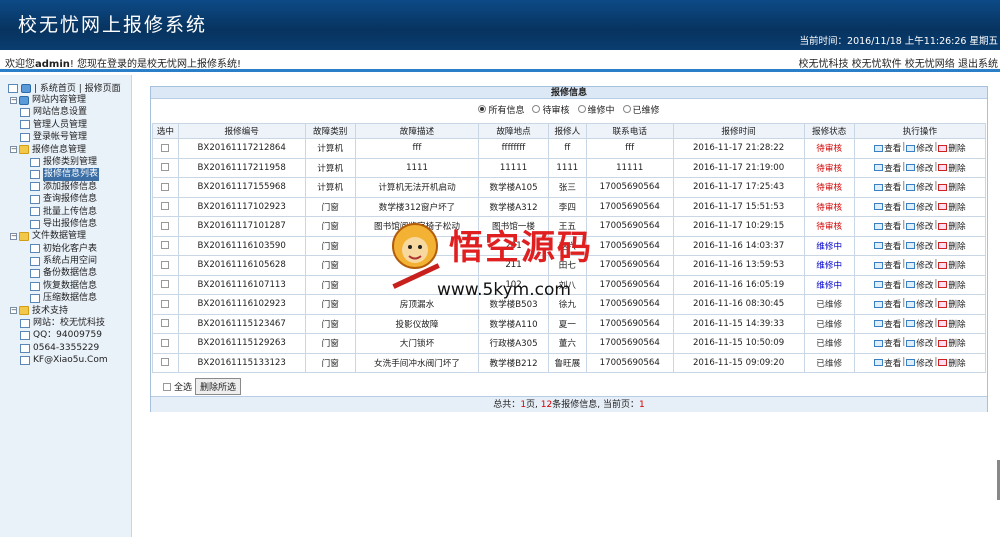  I want to click on tree-item: 导出报修信息, so click(59, 224).